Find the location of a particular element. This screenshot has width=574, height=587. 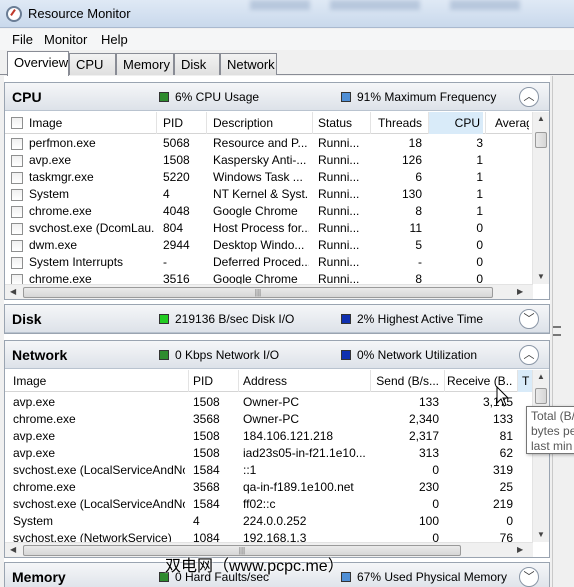

cpu-horizontal-scrollbar: ◀ ||| ▶ is located at coordinates (269, 291).